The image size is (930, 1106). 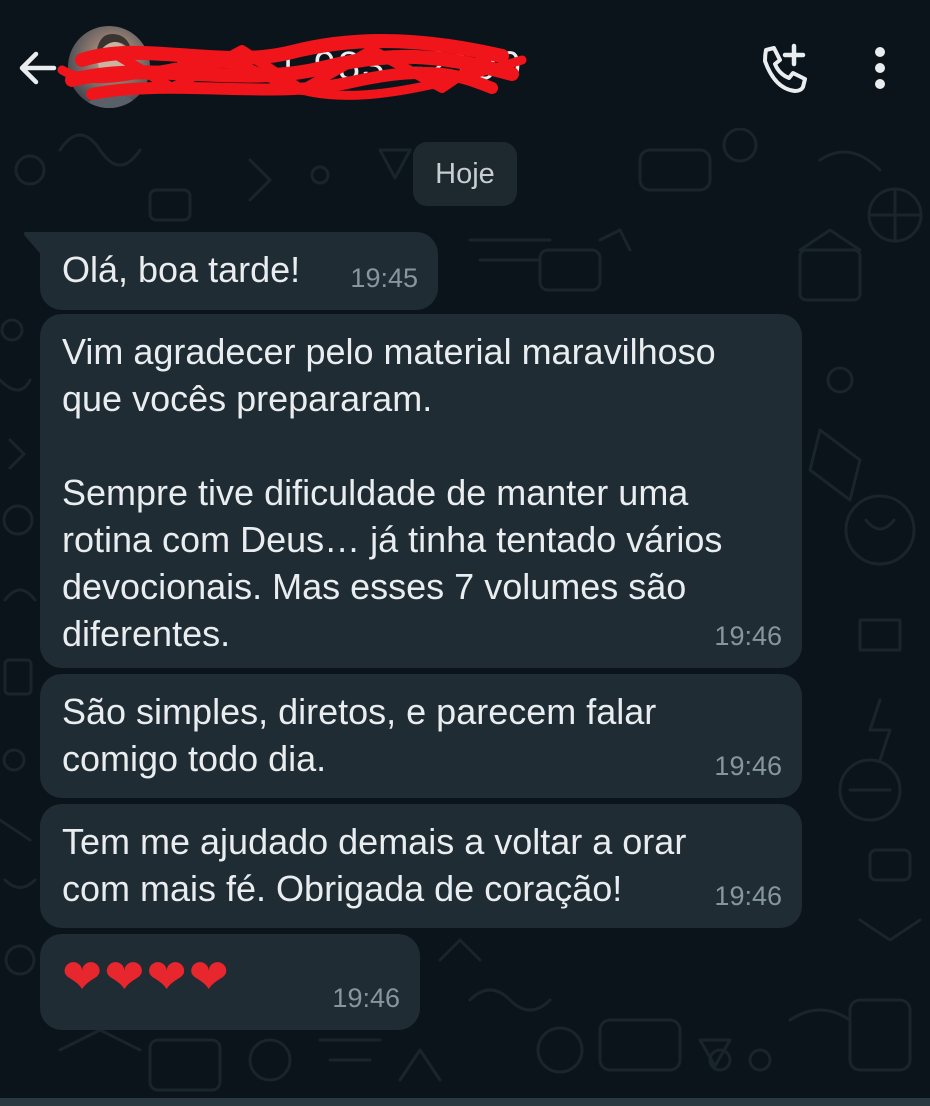 What do you see at coordinates (230, 982) in the screenshot?
I see `message-bubble: ❤❤❤❤ 19:46` at bounding box center [230, 982].